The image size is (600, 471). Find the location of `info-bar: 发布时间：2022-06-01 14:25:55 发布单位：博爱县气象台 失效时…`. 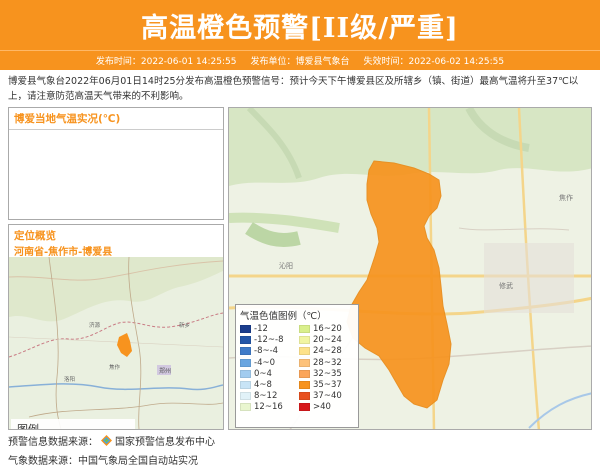

info-bar: 发布时间：2022-06-01 14:25:55 发布单位：博爱县气象台 失效时… is located at coordinates (300, 60).